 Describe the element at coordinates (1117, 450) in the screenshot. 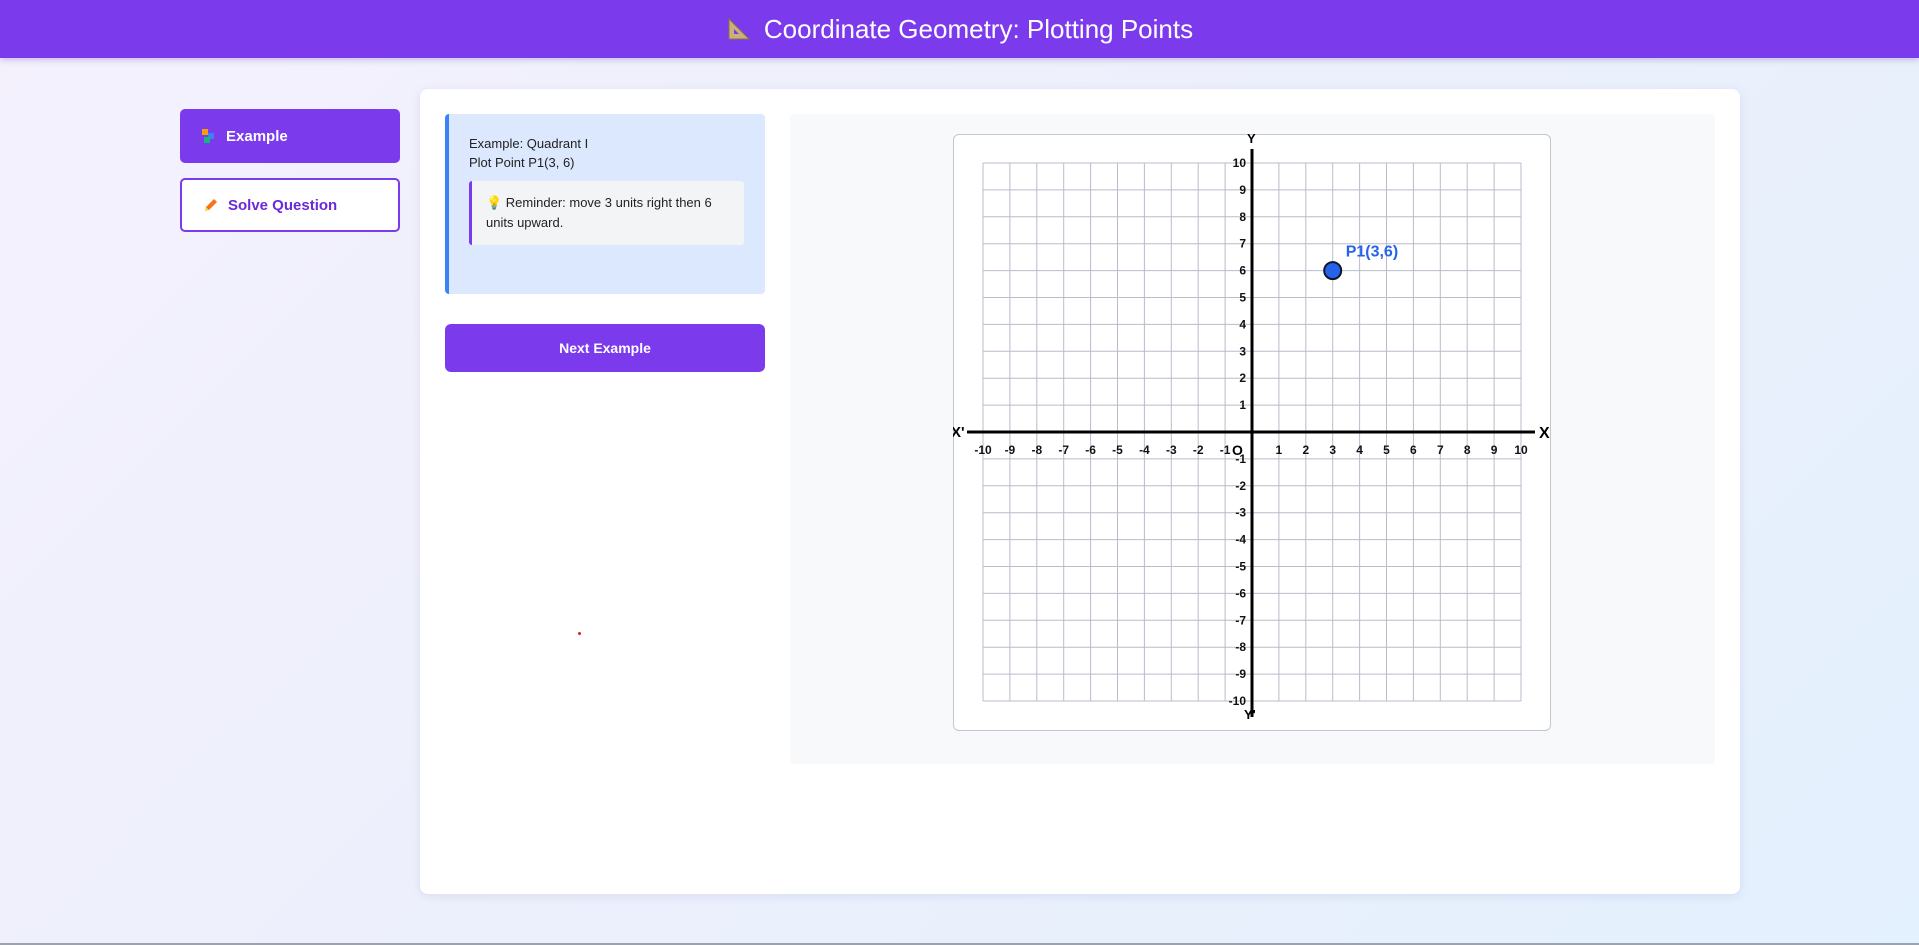

I see `x-tick-label: -5` at that location.